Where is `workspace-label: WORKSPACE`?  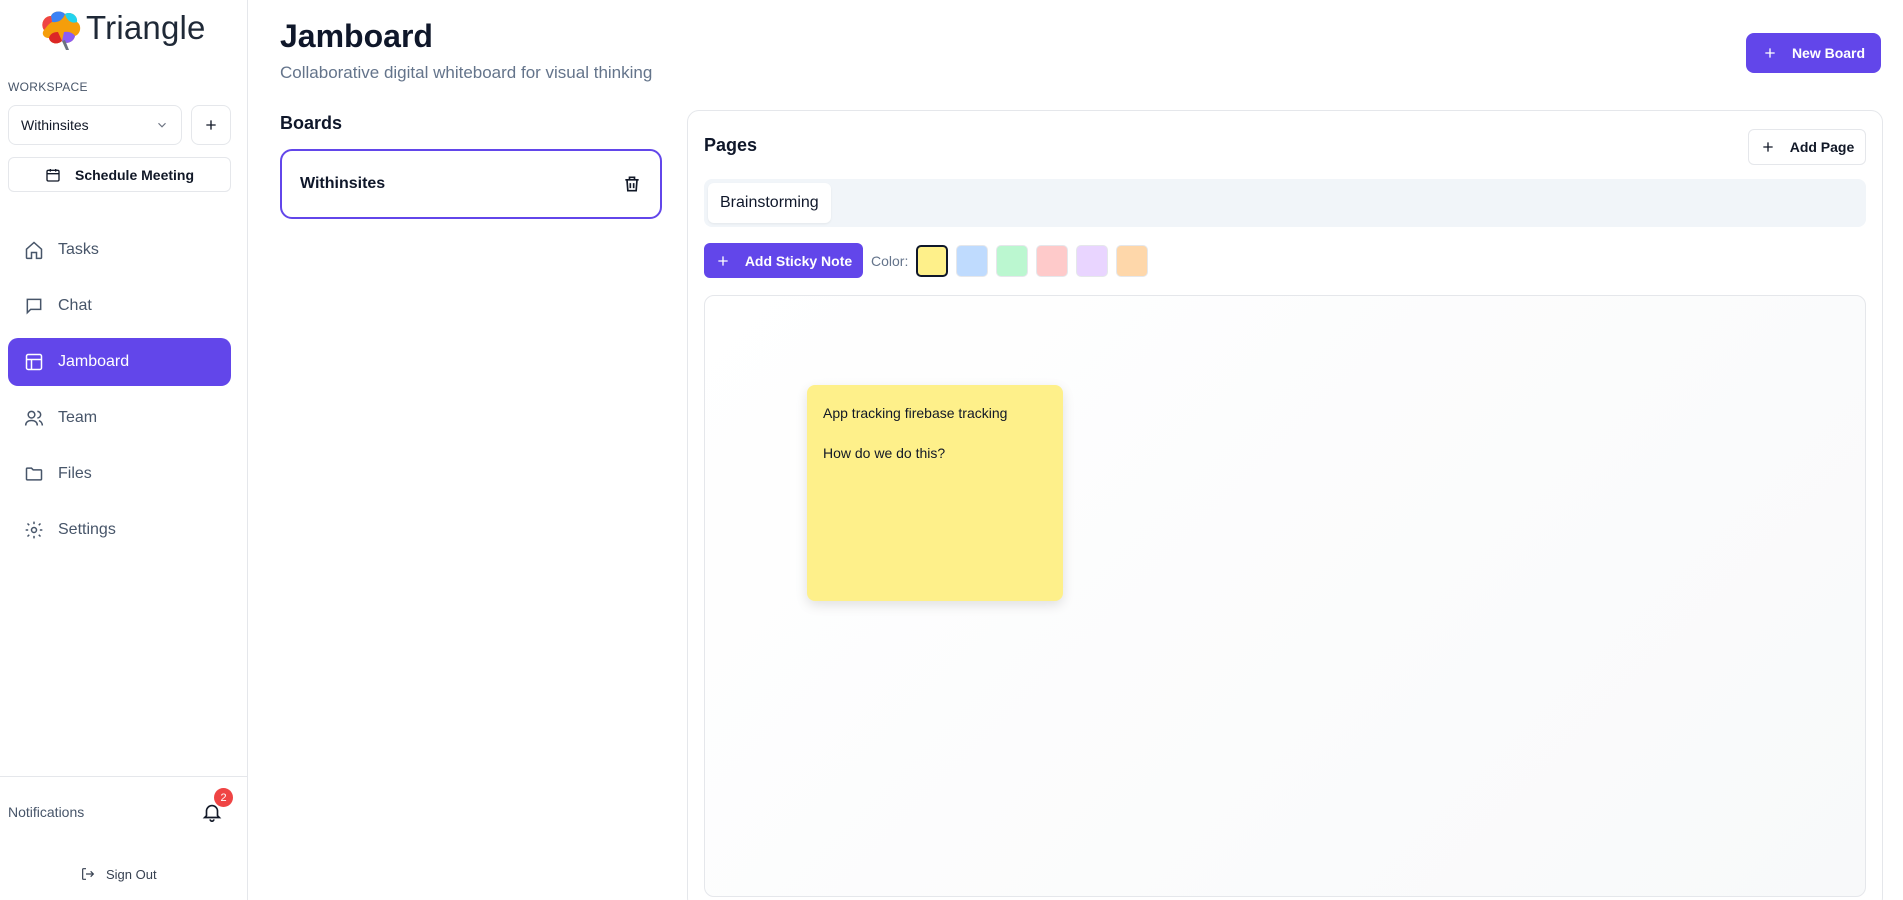
workspace-label: WORKSPACE is located at coordinates (48, 87).